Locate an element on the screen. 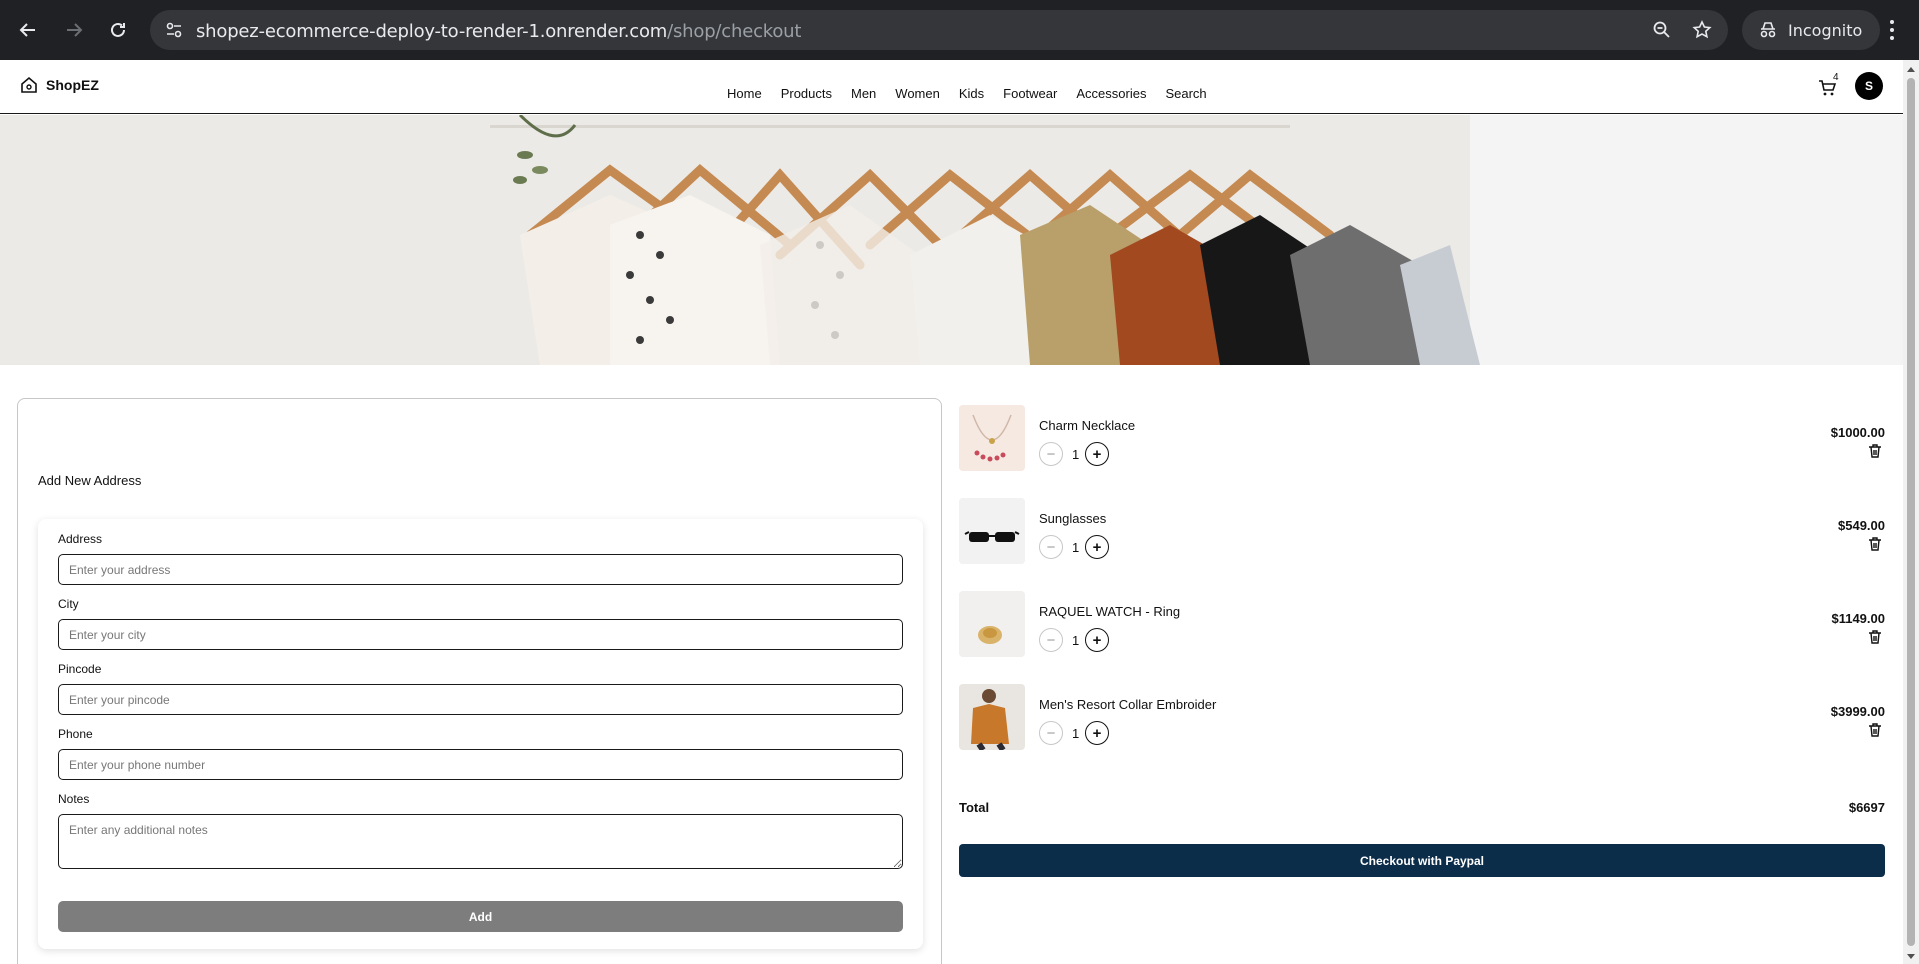 The width and height of the screenshot is (1919, 964). item-name: Charm Necklace is located at coordinates (1087, 425).